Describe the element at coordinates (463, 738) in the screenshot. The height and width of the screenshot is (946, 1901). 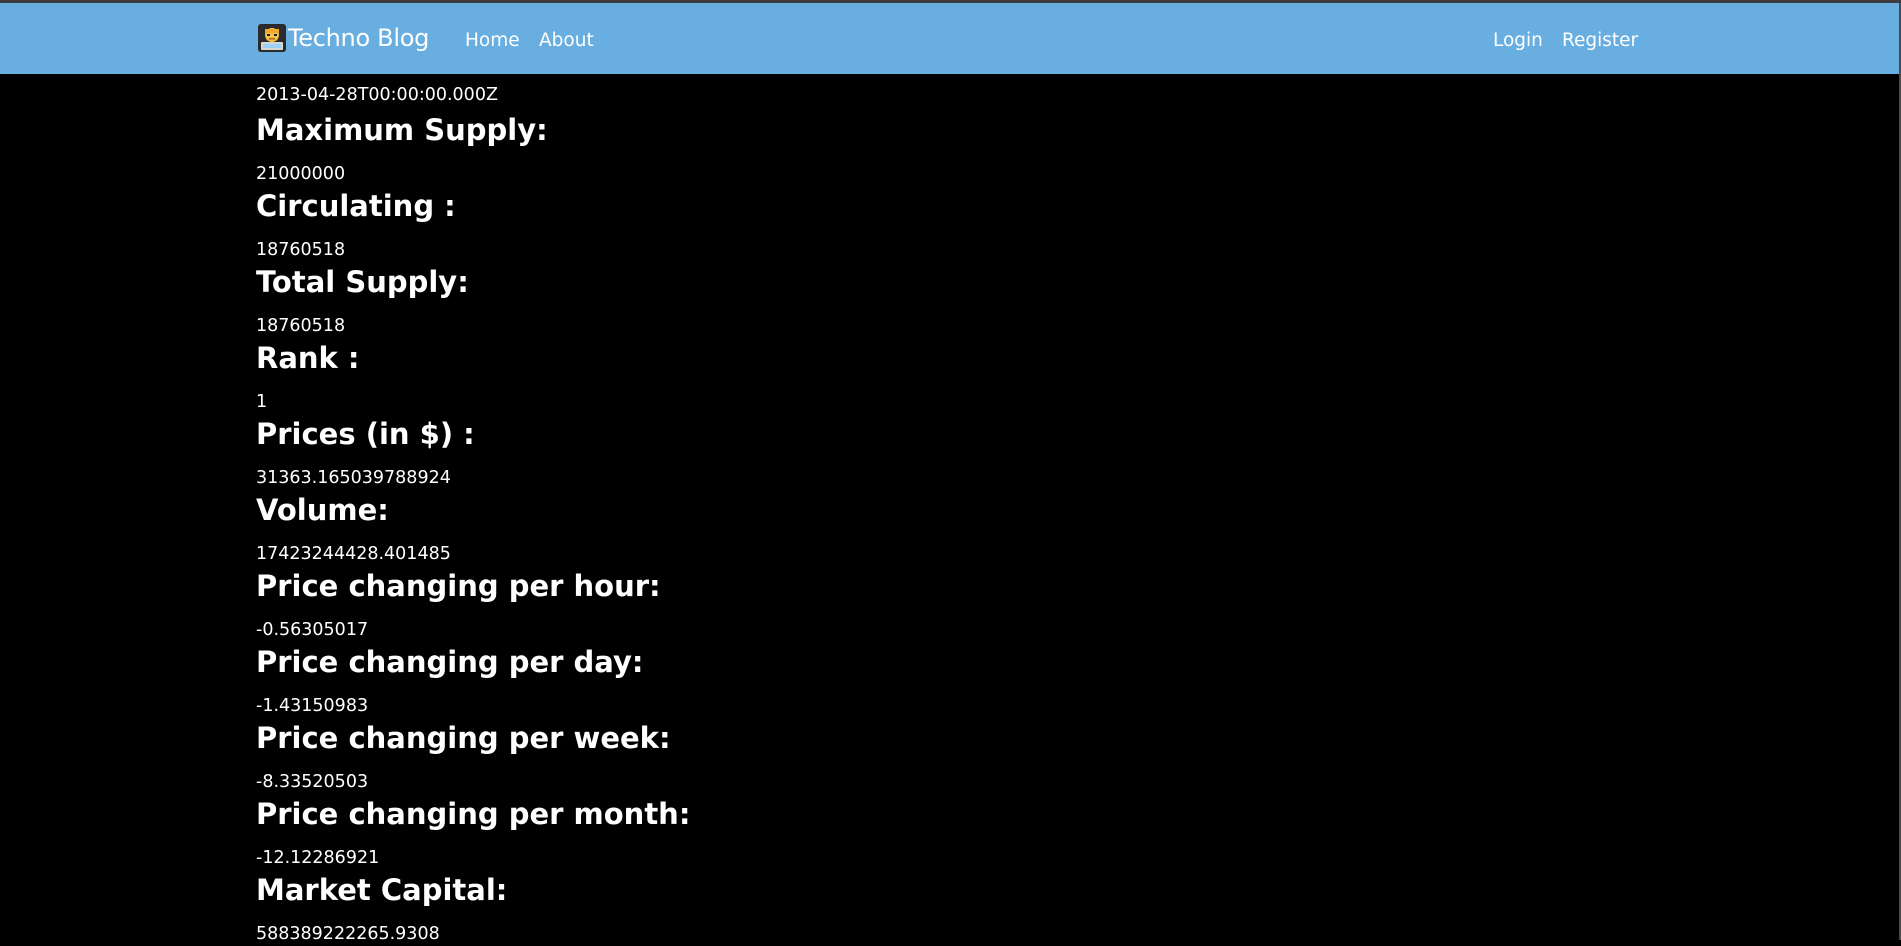
I see `field-label: Price changing per week:` at that location.